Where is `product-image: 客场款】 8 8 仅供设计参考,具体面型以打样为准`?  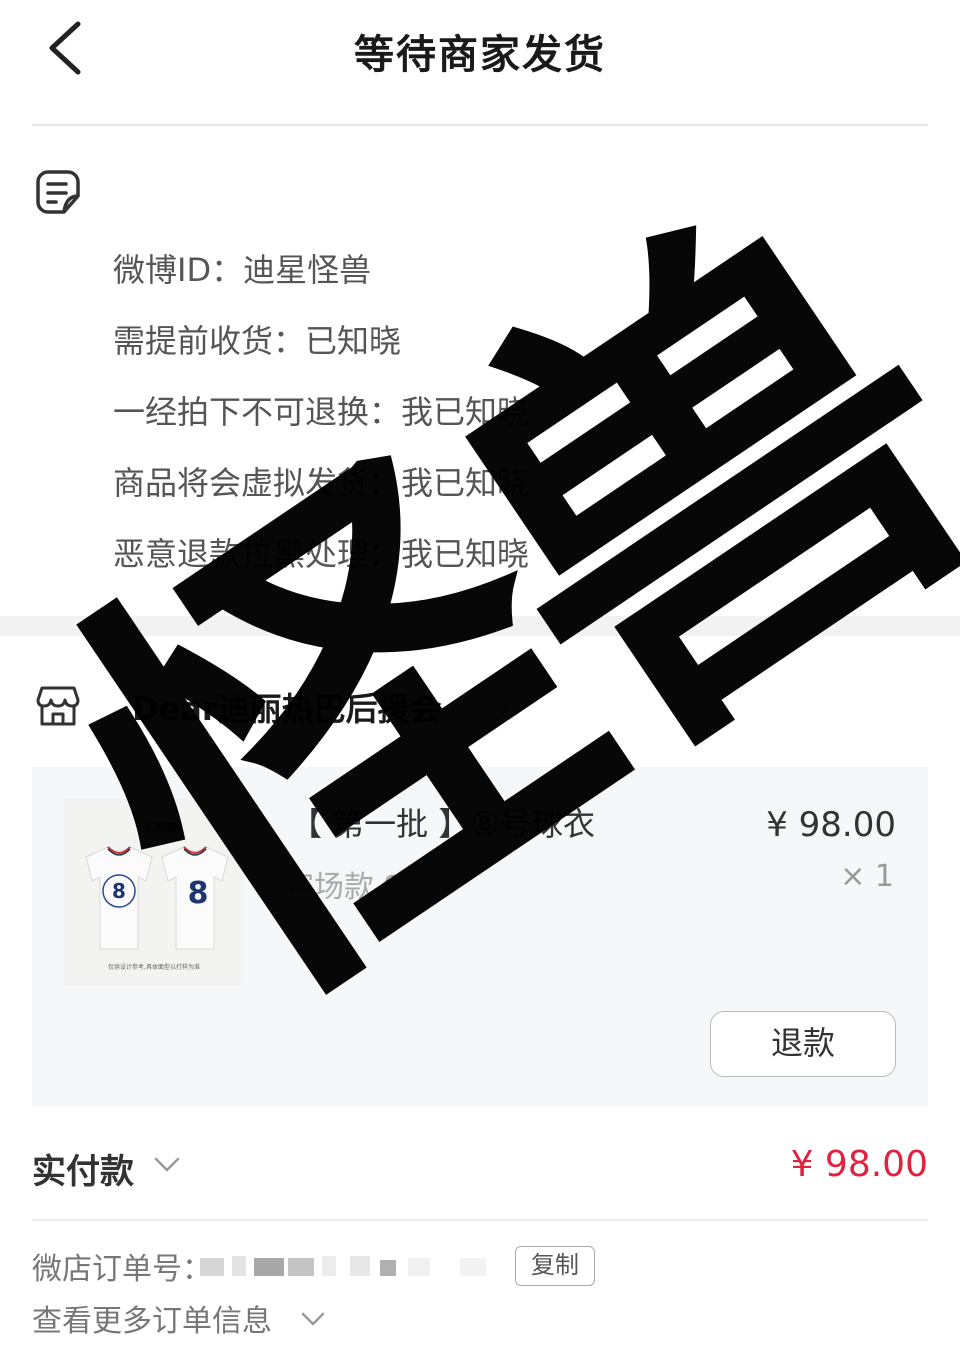 product-image: 客场款】 8 8 仅供设计参考,具体面型以打样为准 is located at coordinates (154, 892).